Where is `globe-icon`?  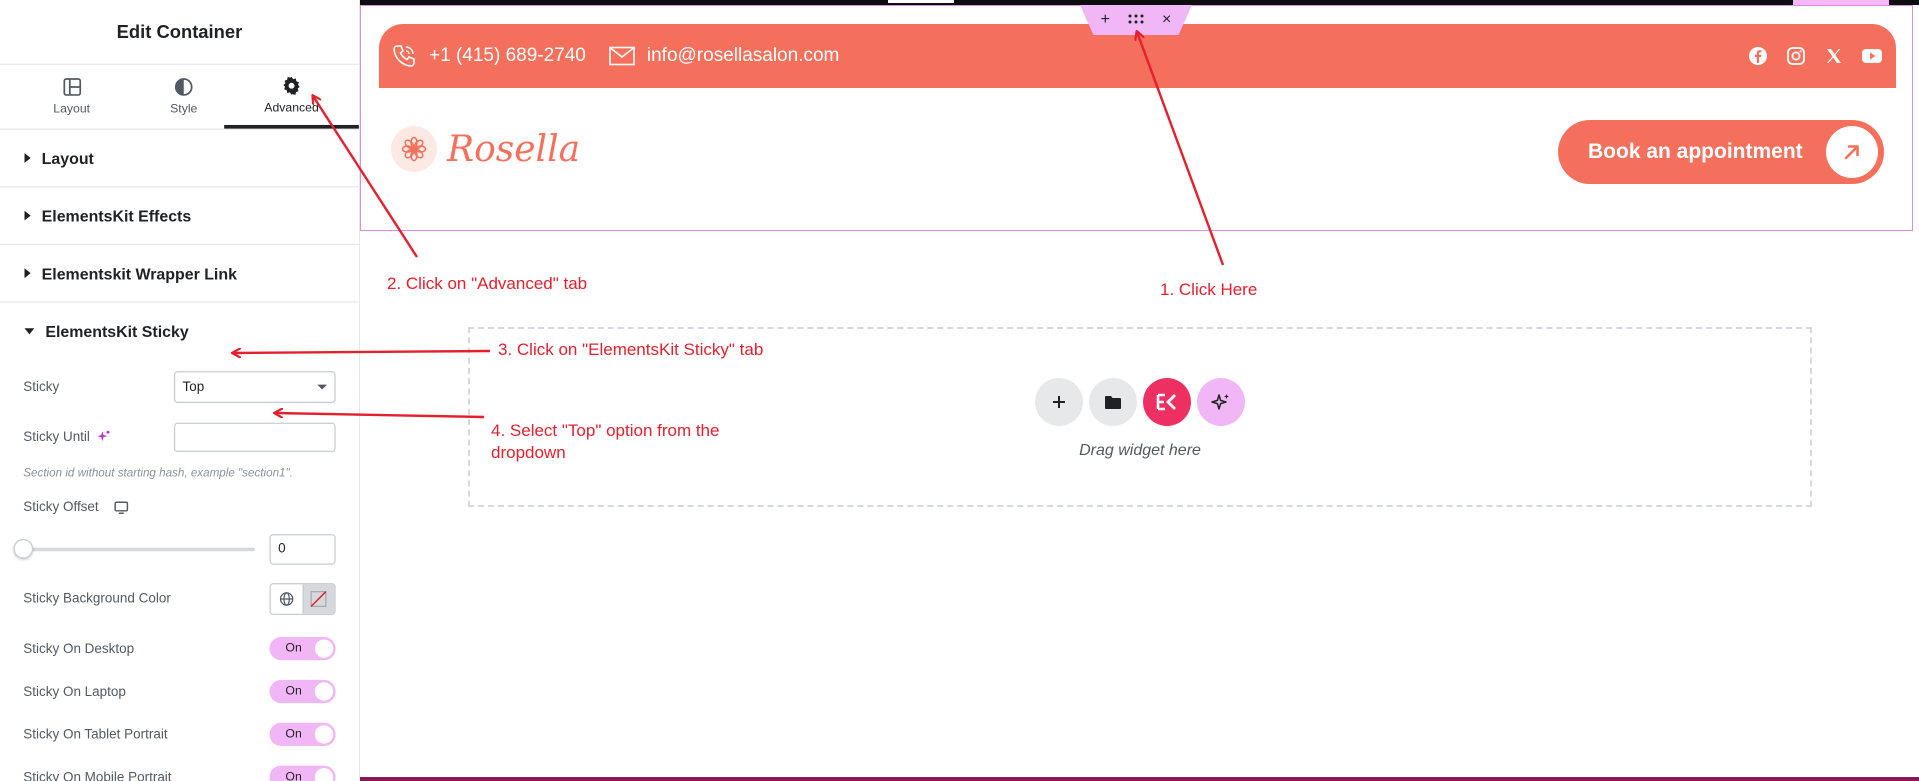 globe-icon is located at coordinates (286, 598).